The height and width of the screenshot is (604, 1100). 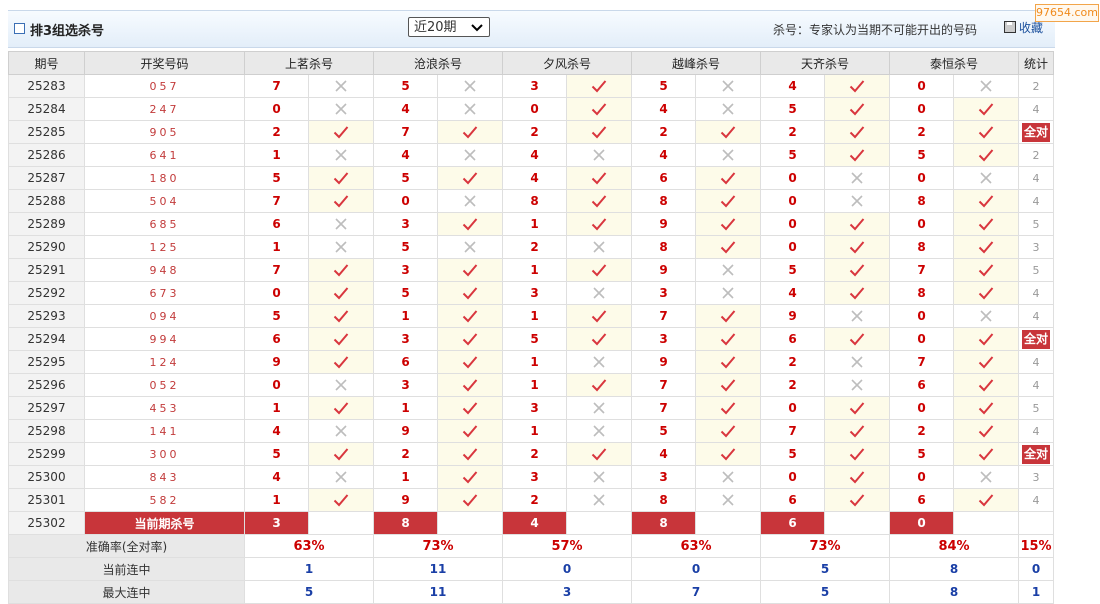 I want to click on kill-number-cell: 6, so click(x=663, y=178).